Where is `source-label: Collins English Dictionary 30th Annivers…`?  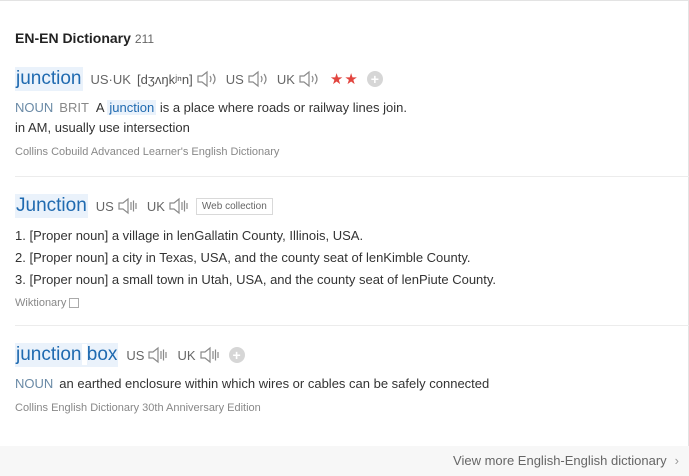 source-label: Collins English Dictionary 30th Annivers… is located at coordinates (352, 408).